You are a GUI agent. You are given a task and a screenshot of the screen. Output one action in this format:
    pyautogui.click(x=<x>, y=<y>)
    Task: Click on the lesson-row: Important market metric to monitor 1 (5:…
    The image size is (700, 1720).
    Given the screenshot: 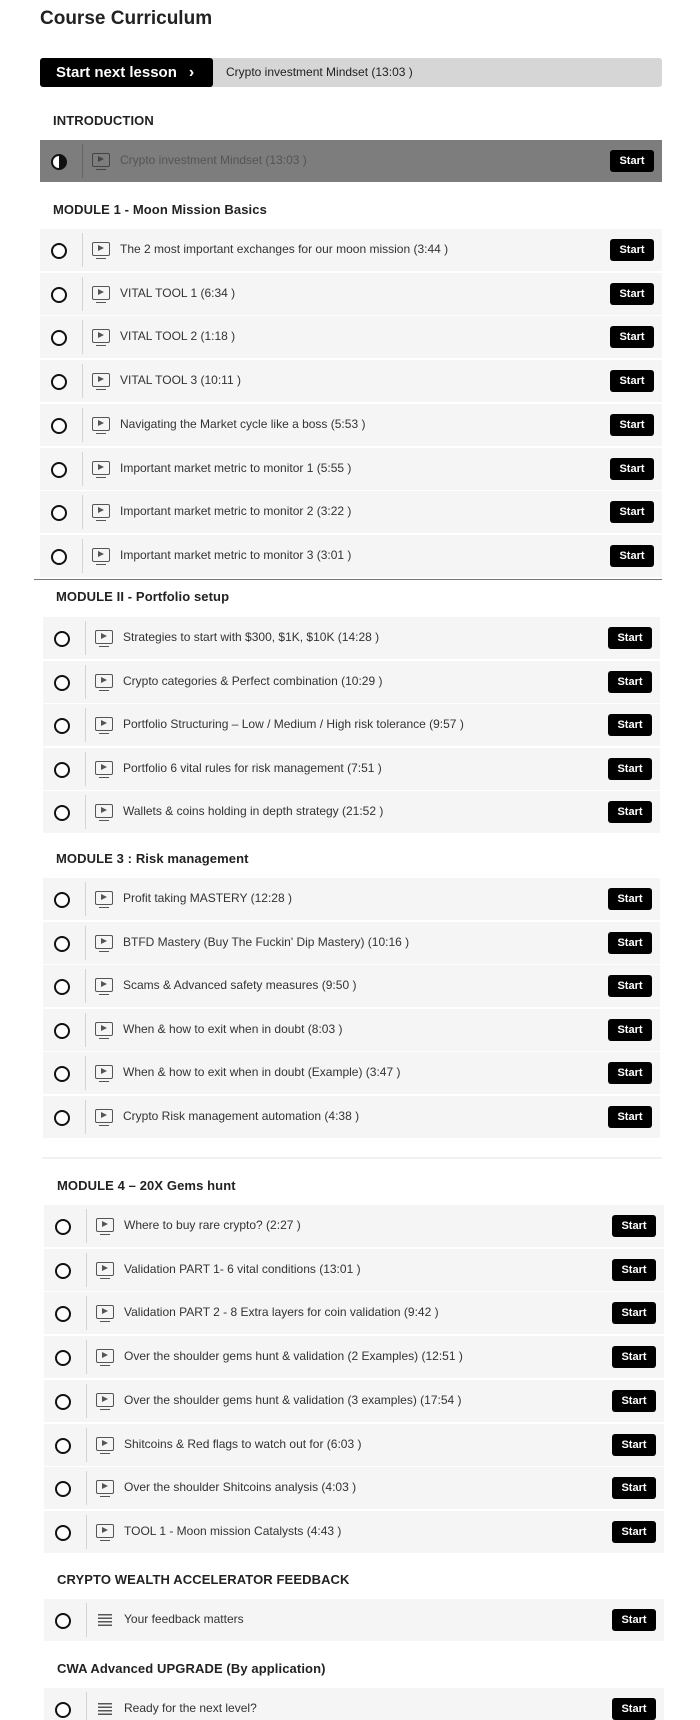 What is the action you would take?
    pyautogui.click(x=351, y=469)
    